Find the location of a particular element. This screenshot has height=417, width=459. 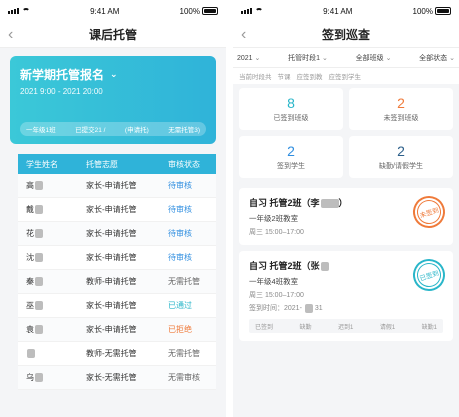

student-name is located at coordinates (47, 354).